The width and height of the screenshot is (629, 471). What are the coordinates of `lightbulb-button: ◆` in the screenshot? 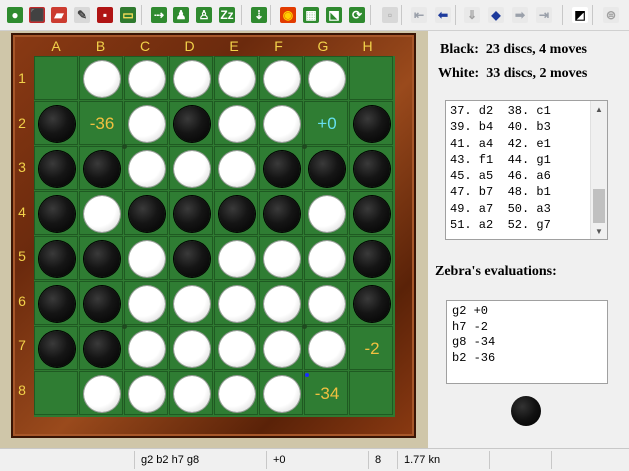 It's located at (496, 15).